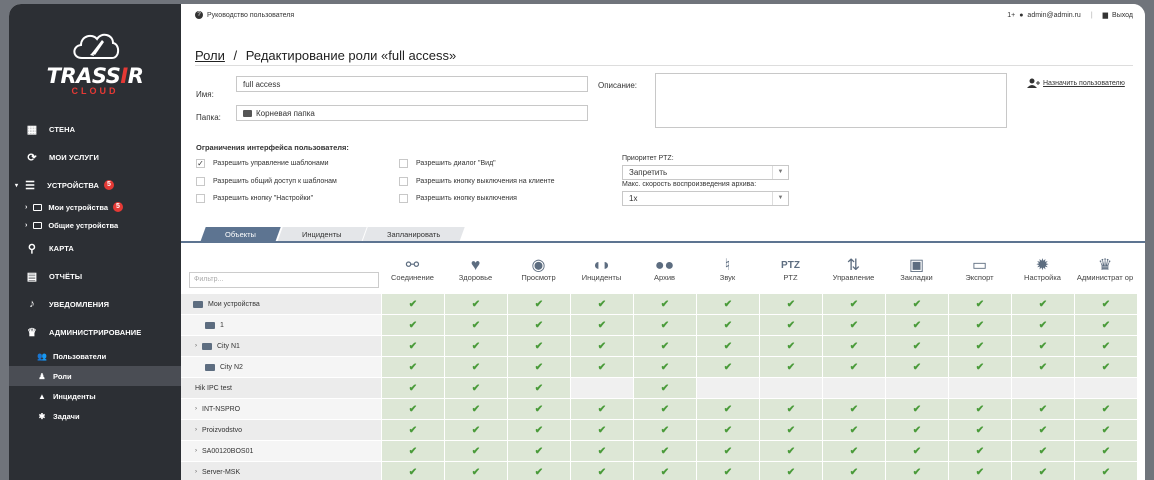 The image size is (1154, 480). I want to click on col-incidents: ◖◗ Инциденты, so click(601, 265).